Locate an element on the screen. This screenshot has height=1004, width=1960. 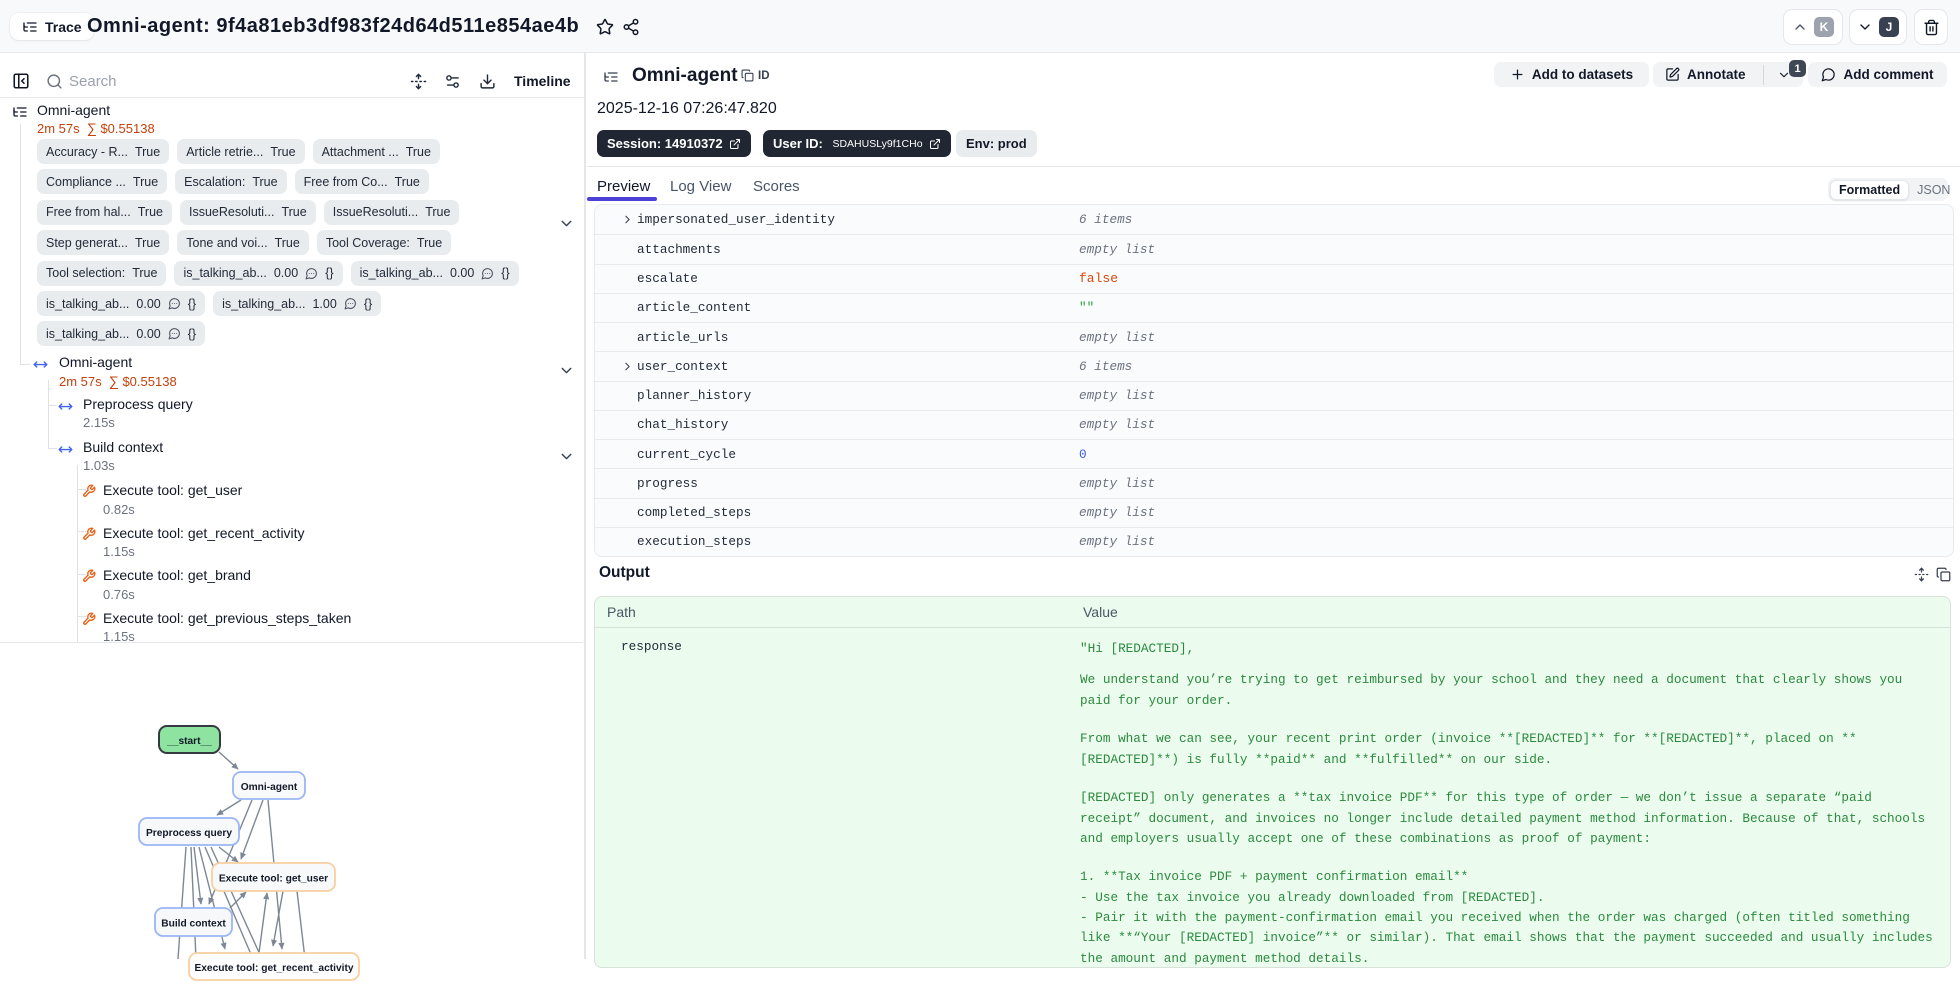
svg-text: Execute tool: get_user is located at coordinates (273, 879).